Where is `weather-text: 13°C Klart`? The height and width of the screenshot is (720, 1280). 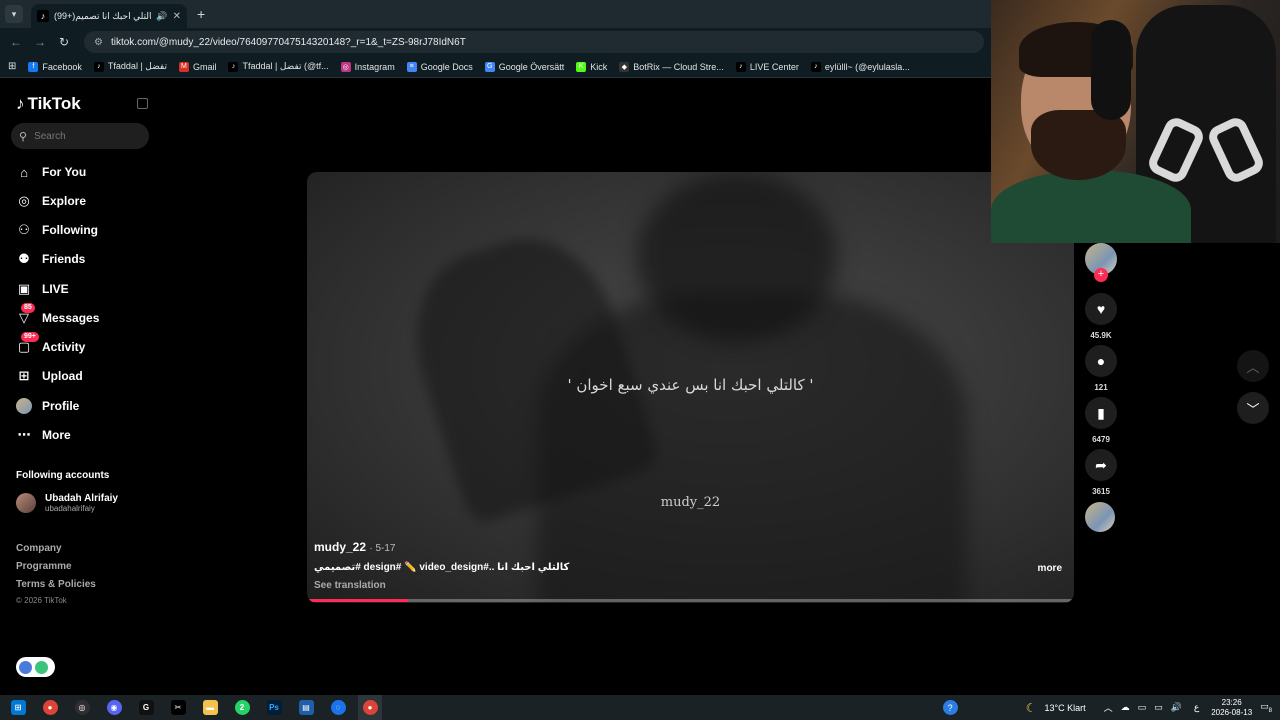 weather-text: 13°C Klart is located at coordinates (1064, 708).